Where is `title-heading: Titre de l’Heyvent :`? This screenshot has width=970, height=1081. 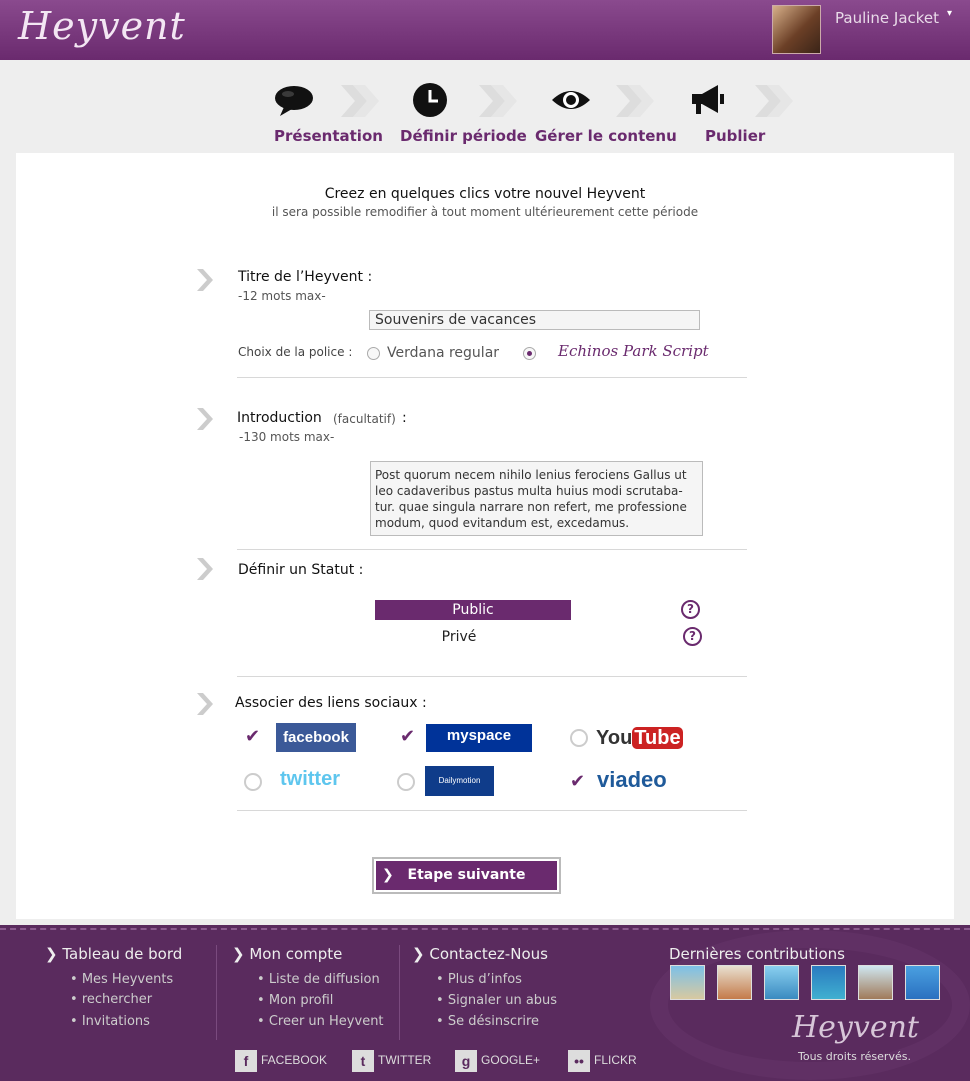 title-heading: Titre de l’Heyvent : is located at coordinates (305, 277).